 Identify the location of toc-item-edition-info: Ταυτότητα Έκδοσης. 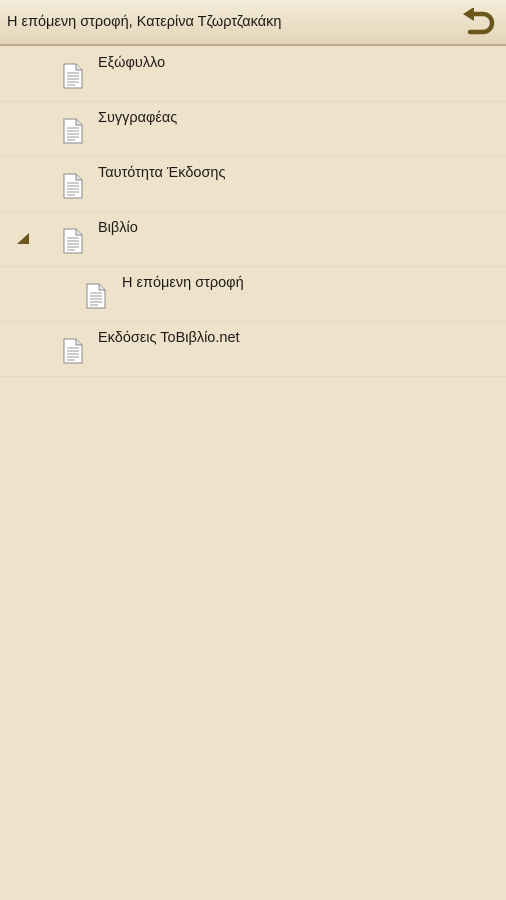
(253, 184).